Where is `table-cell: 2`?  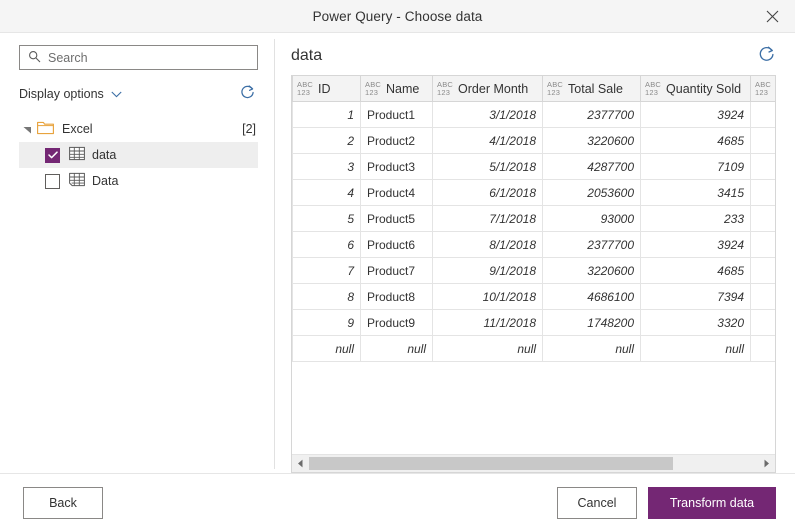 table-cell: 2 is located at coordinates (326, 140).